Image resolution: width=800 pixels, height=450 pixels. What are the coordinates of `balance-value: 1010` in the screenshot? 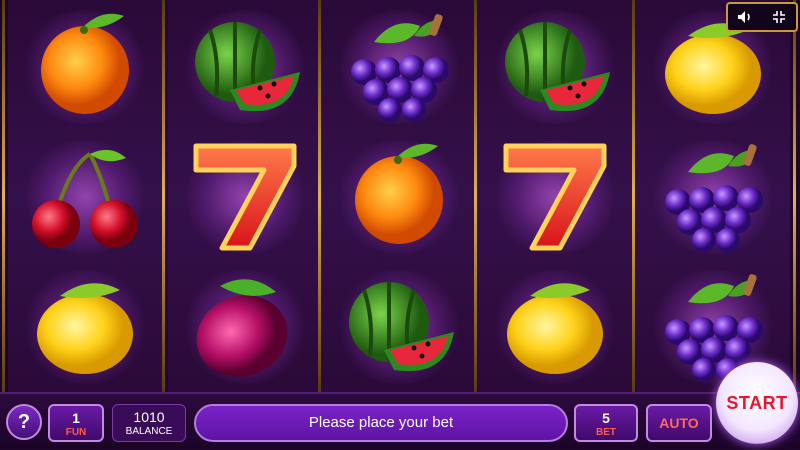 It's located at (149, 417).